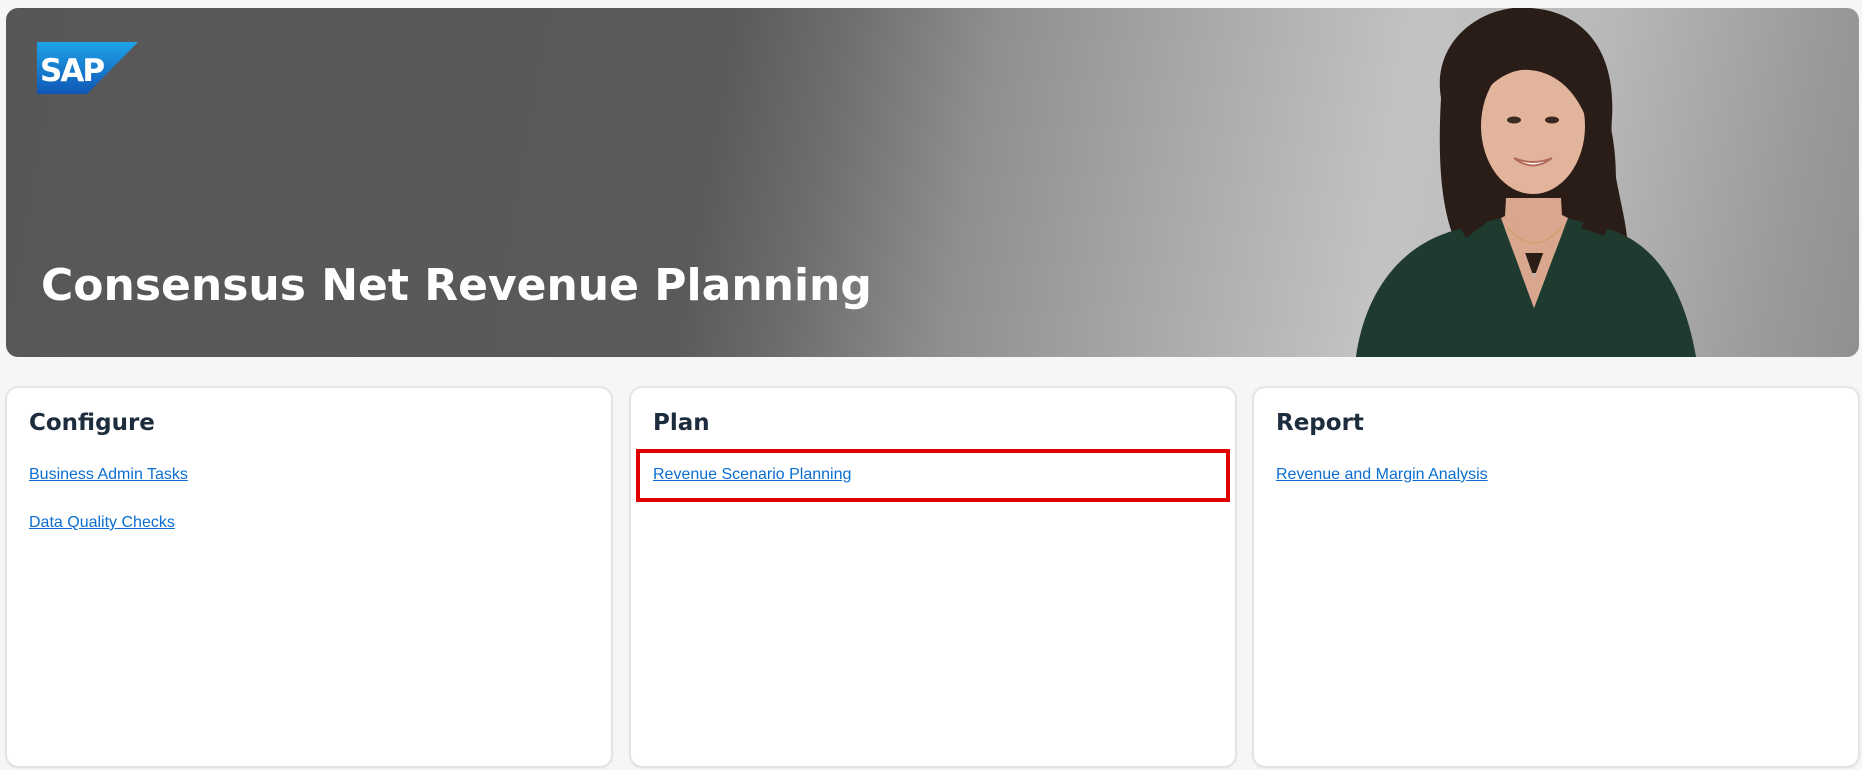  What do you see at coordinates (1320, 423) in the screenshot?
I see `report-card-title: Report` at bounding box center [1320, 423].